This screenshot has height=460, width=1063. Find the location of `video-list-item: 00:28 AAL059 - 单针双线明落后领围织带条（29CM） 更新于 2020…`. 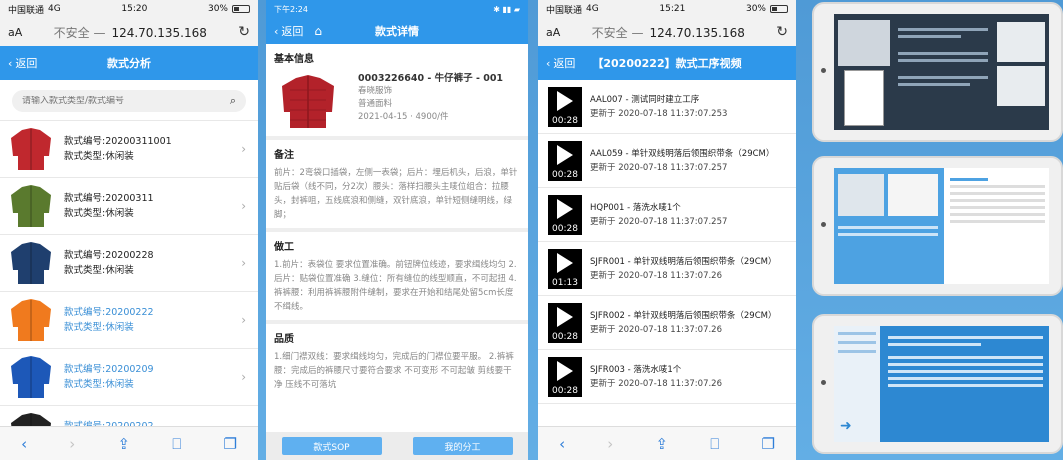

video-list-item: 00:28 AAL059 - 单针双线明落后领围织带条（29CM） 更新于 2020… is located at coordinates (667, 161).